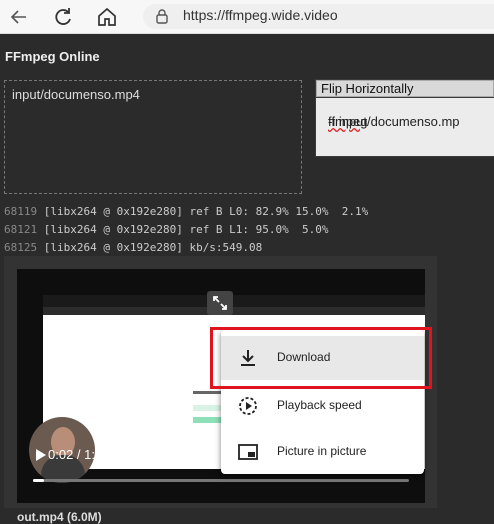 The image size is (494, 524). I want to click on play-icon, so click(41, 455).